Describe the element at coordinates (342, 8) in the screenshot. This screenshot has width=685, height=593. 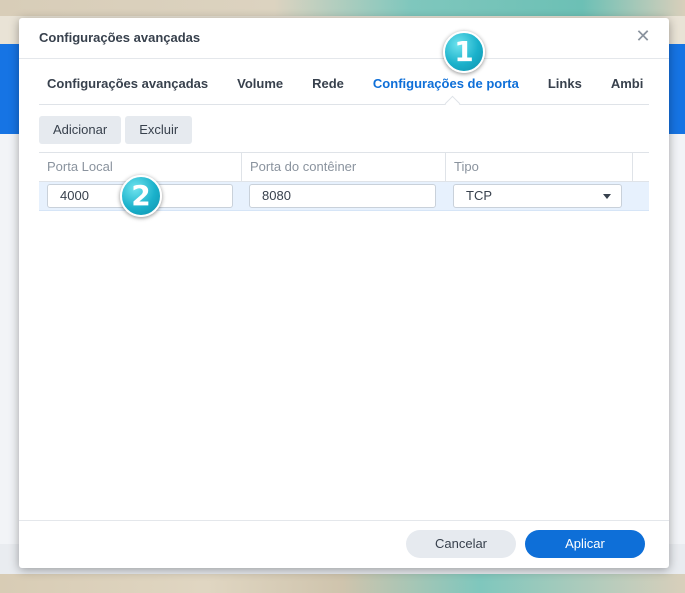
I see `desktop-wallpaper-top` at that location.